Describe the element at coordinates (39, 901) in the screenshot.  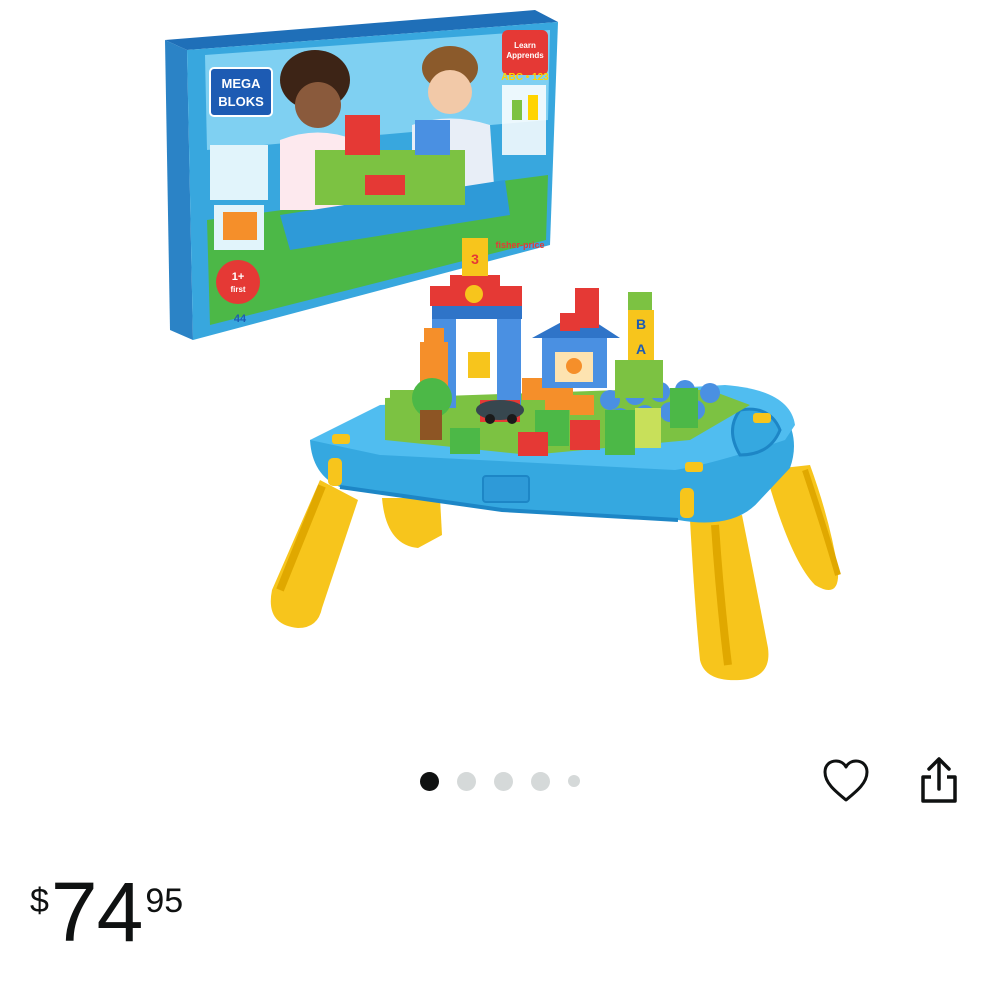
I see `price-currency-symbol: $` at that location.